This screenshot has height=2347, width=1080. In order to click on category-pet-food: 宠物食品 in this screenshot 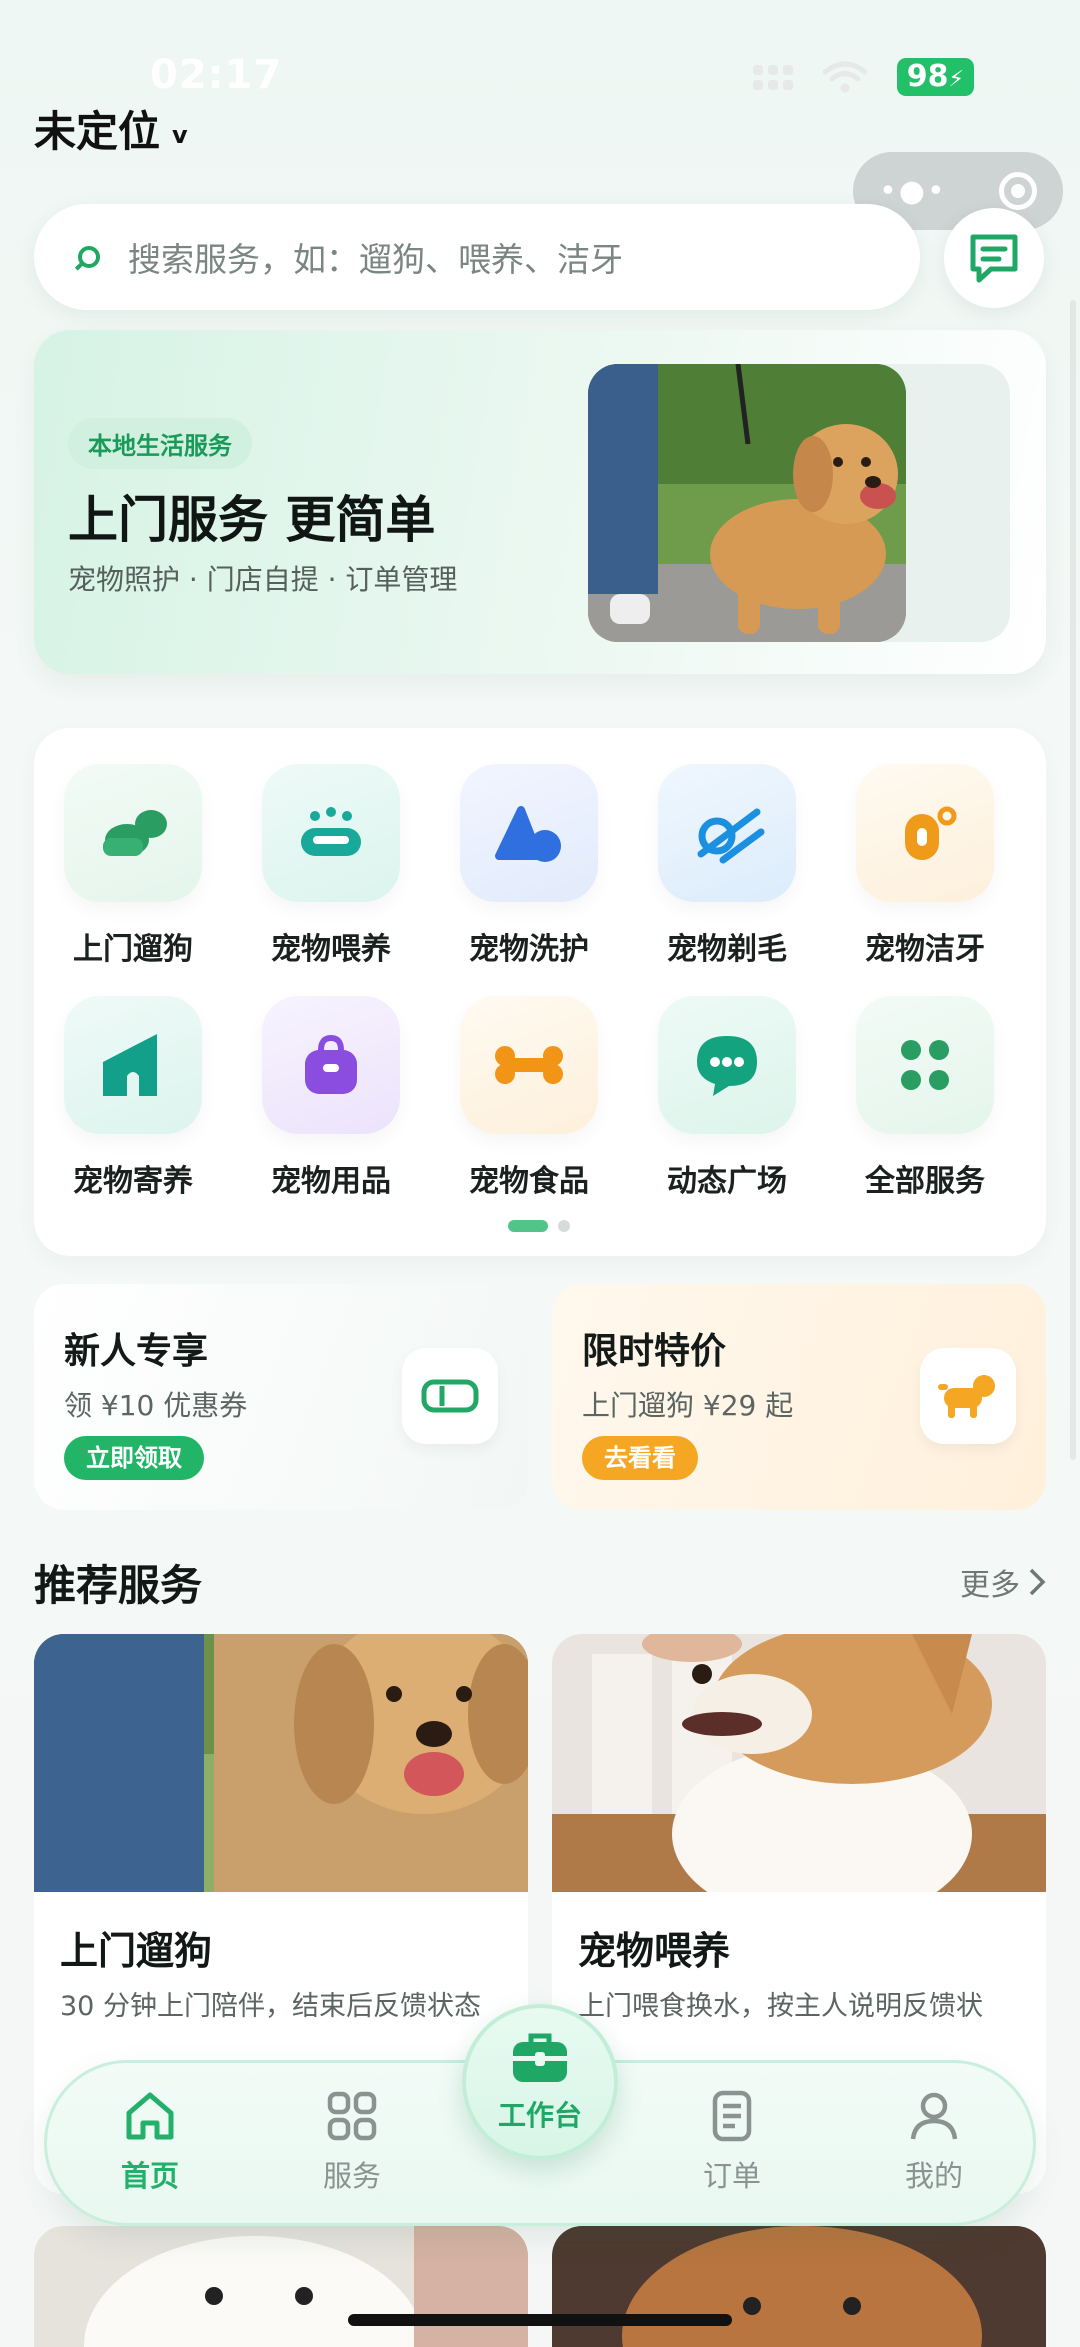, I will do `click(529, 1098)`.